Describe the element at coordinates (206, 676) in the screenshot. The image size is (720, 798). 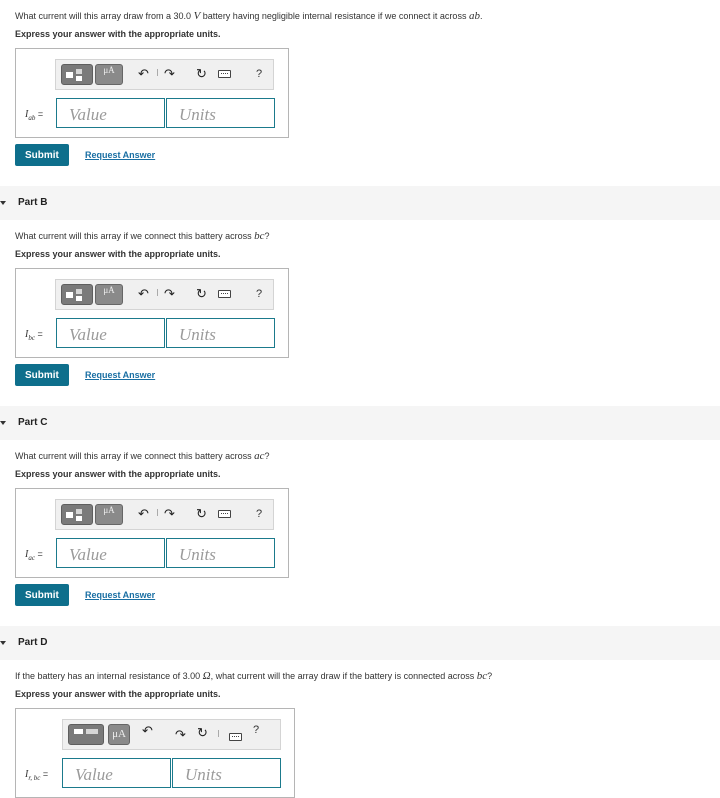
I see `question-unit: Ω` at that location.